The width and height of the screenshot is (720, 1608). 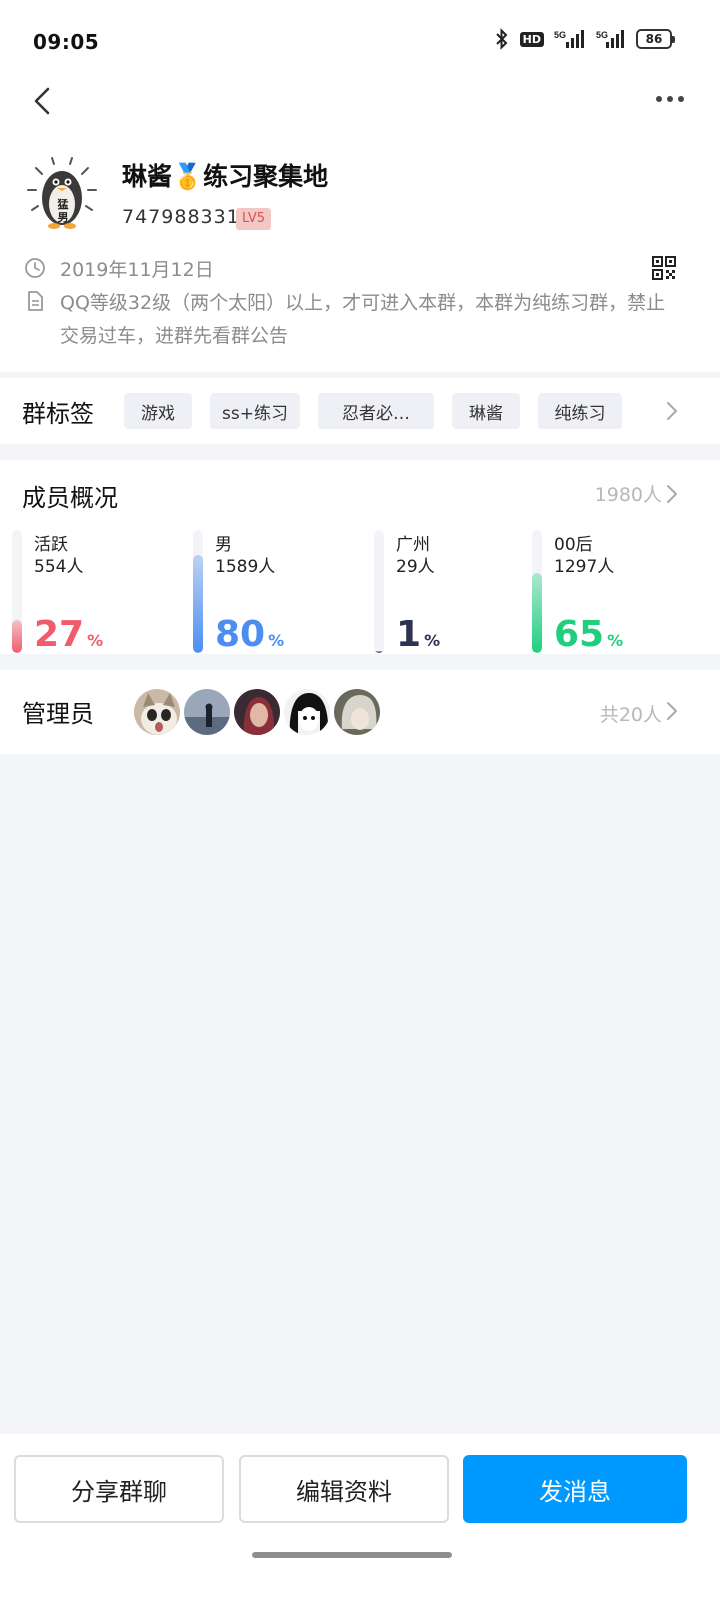 I want to click on stat-count: 554人, so click(x=59, y=567).